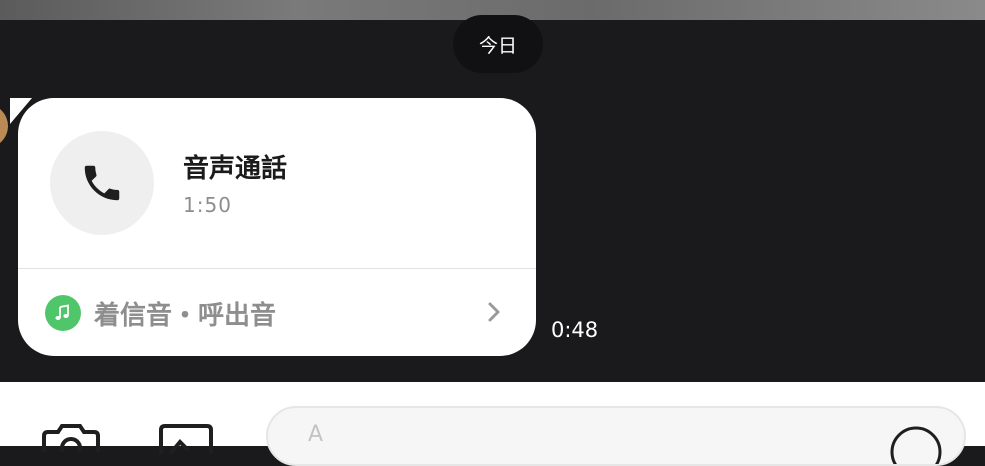  Describe the element at coordinates (186, 439) in the screenshot. I see `image-icon` at that location.